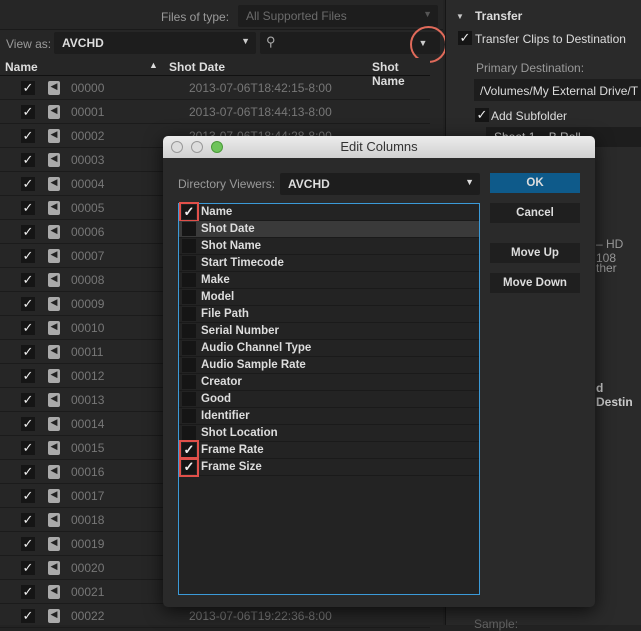  I want to click on view-as-dropdown: AVCHD ▼, so click(155, 43).